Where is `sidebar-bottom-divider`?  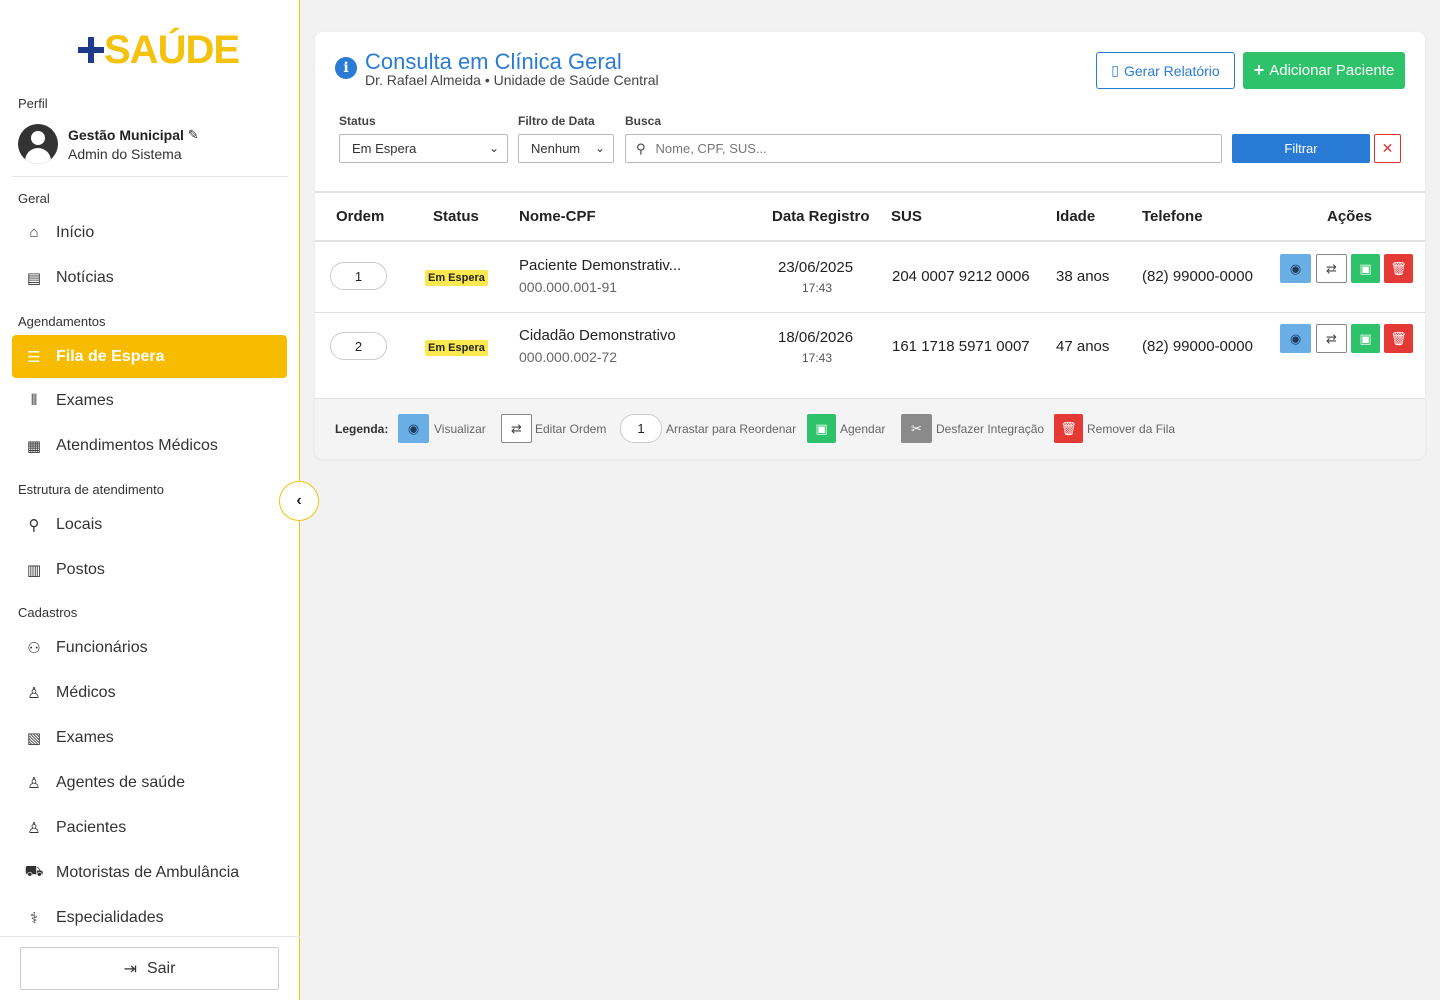
sidebar-bottom-divider is located at coordinates (150, 936).